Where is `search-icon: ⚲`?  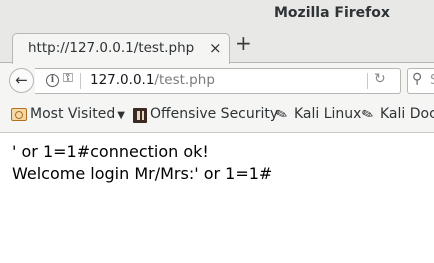
search-icon: ⚲ is located at coordinates (417, 79).